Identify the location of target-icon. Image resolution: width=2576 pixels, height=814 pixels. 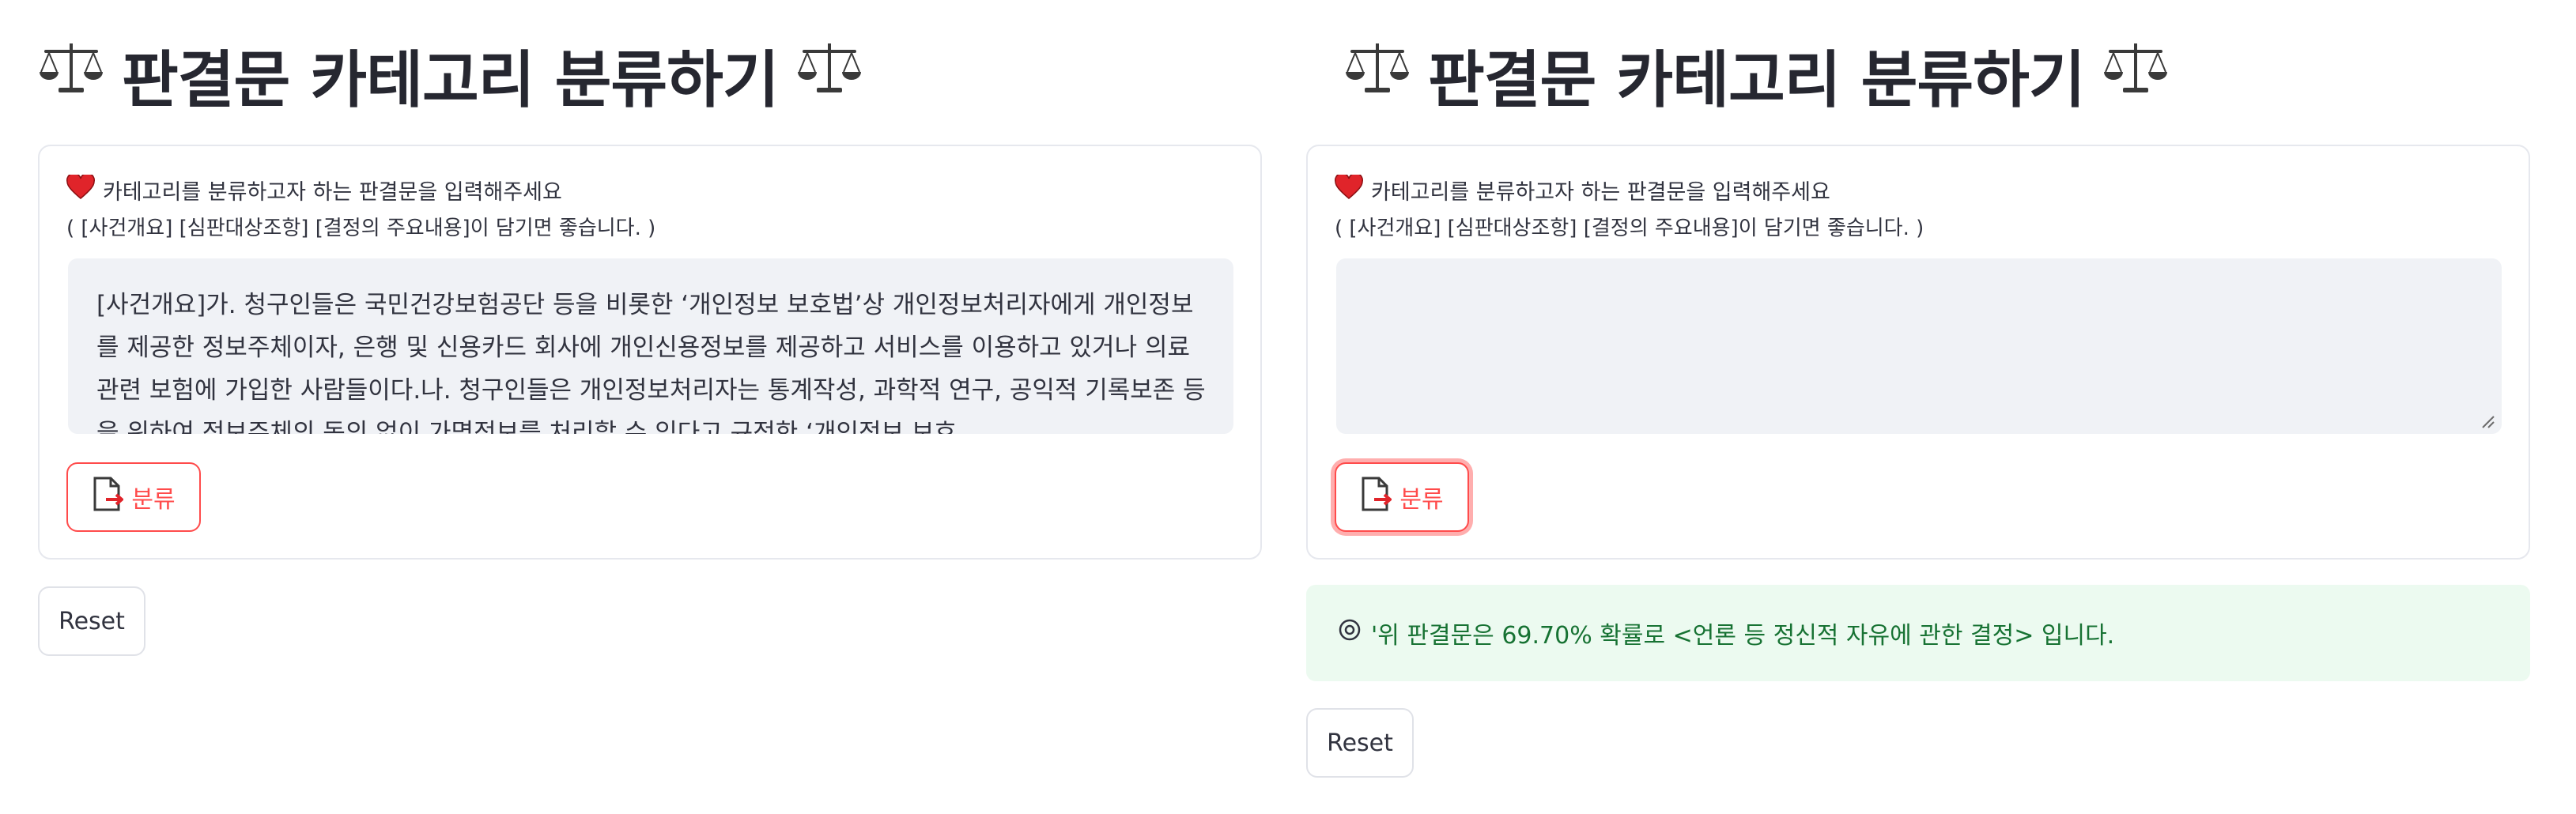
(1350, 633).